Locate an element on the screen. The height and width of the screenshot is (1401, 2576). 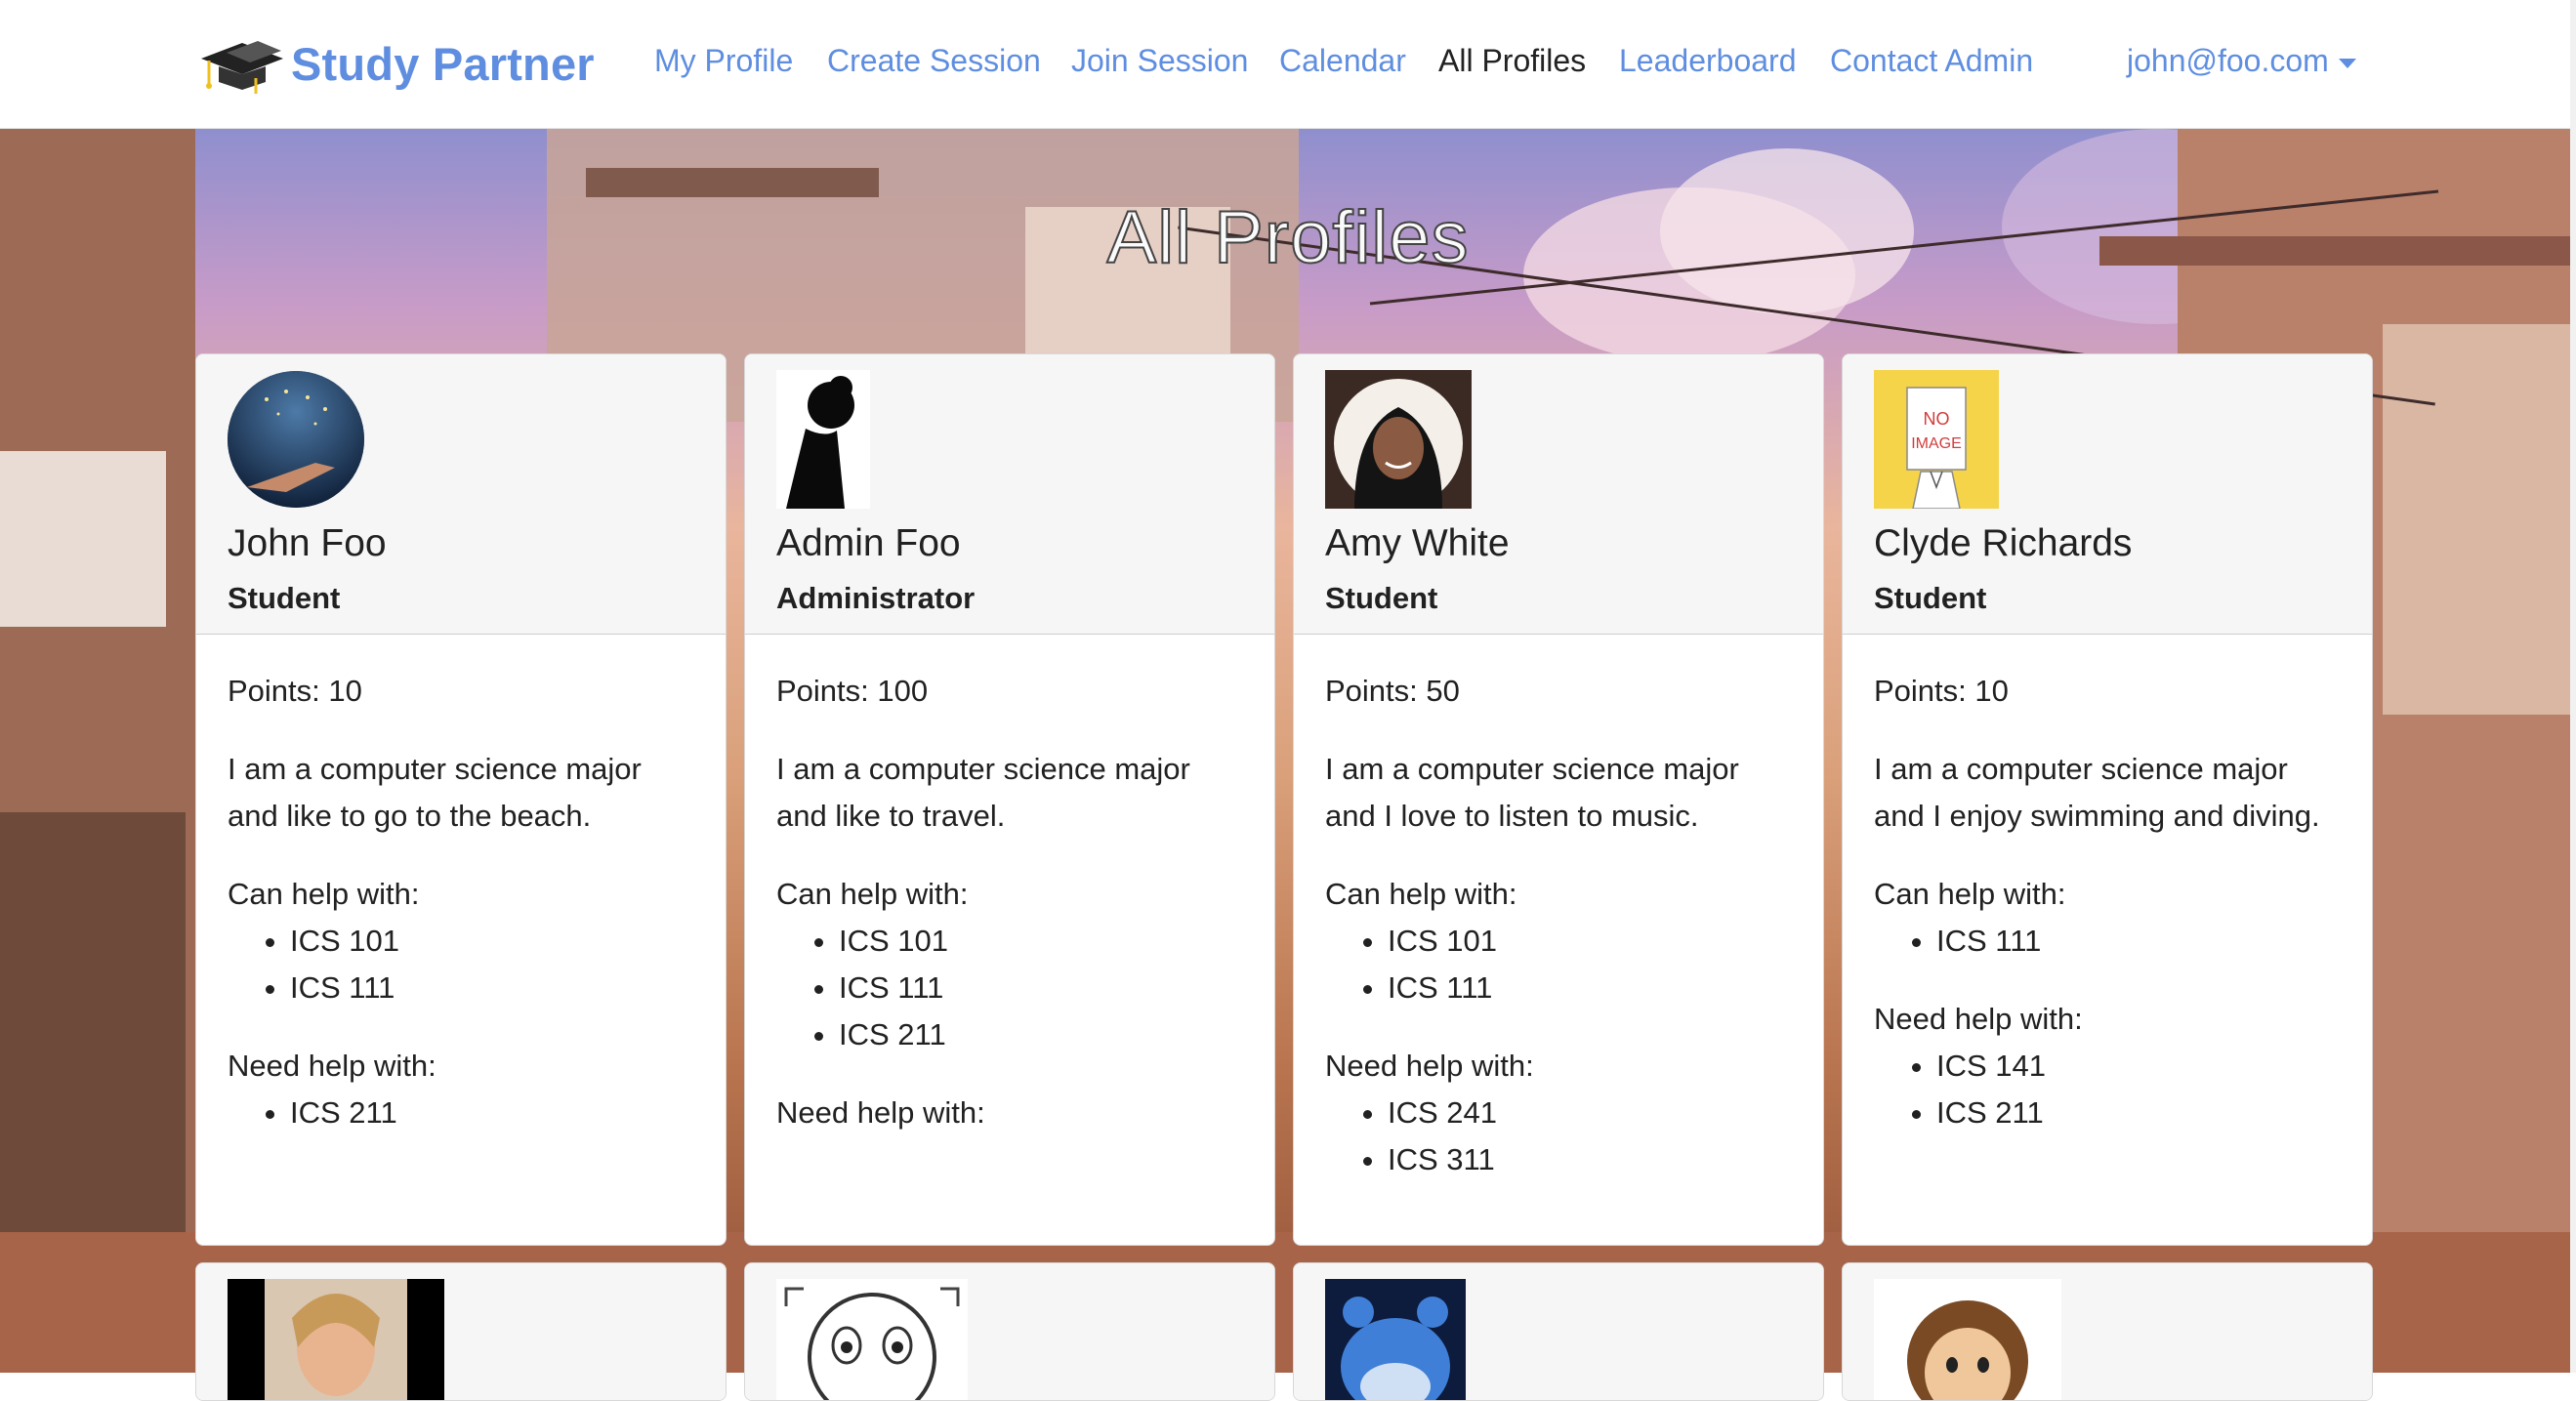
user-menu-dropdown: john@foo.com is located at coordinates (2241, 61).